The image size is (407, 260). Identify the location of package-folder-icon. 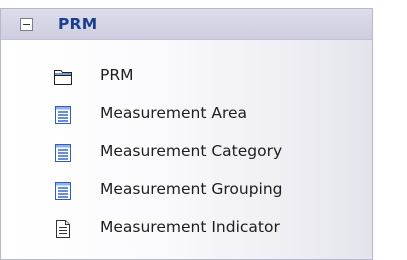
(63, 77).